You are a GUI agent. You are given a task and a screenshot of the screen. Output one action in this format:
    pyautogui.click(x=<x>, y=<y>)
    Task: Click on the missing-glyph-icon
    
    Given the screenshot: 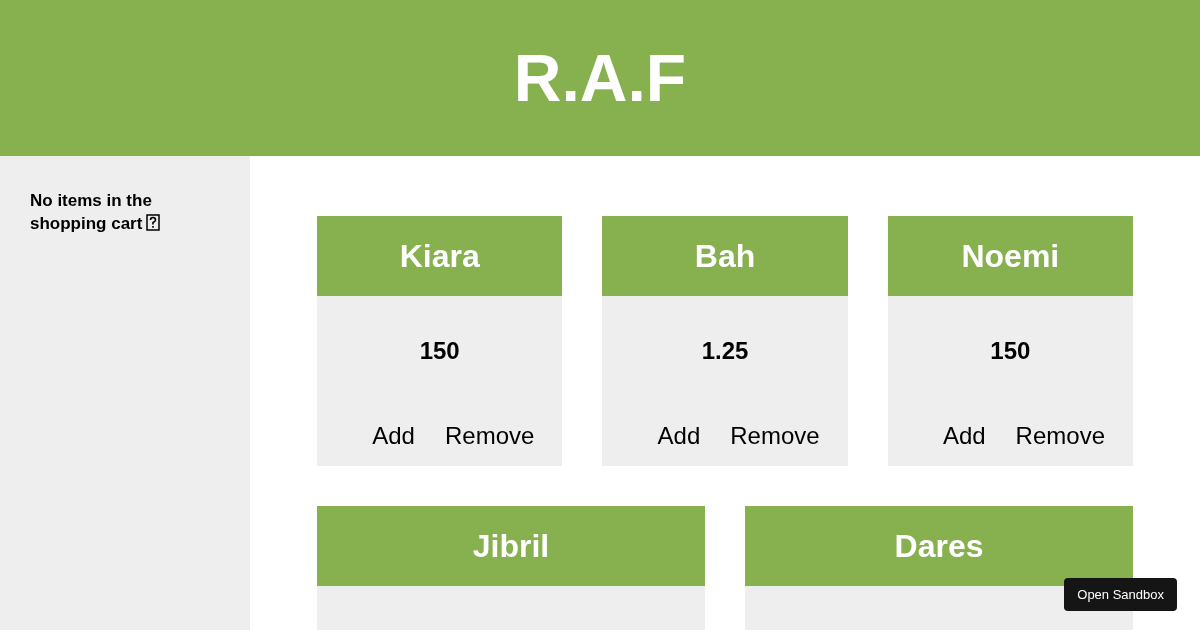 What is the action you would take?
    pyautogui.click(x=153, y=222)
    